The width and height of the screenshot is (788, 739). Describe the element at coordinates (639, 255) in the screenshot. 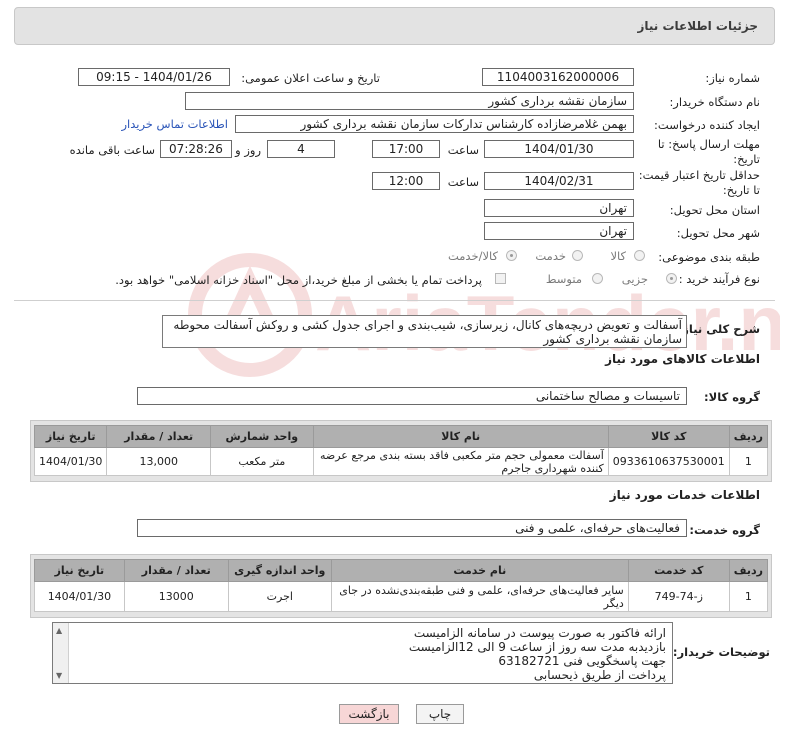

I see `category-radio-goods` at that location.